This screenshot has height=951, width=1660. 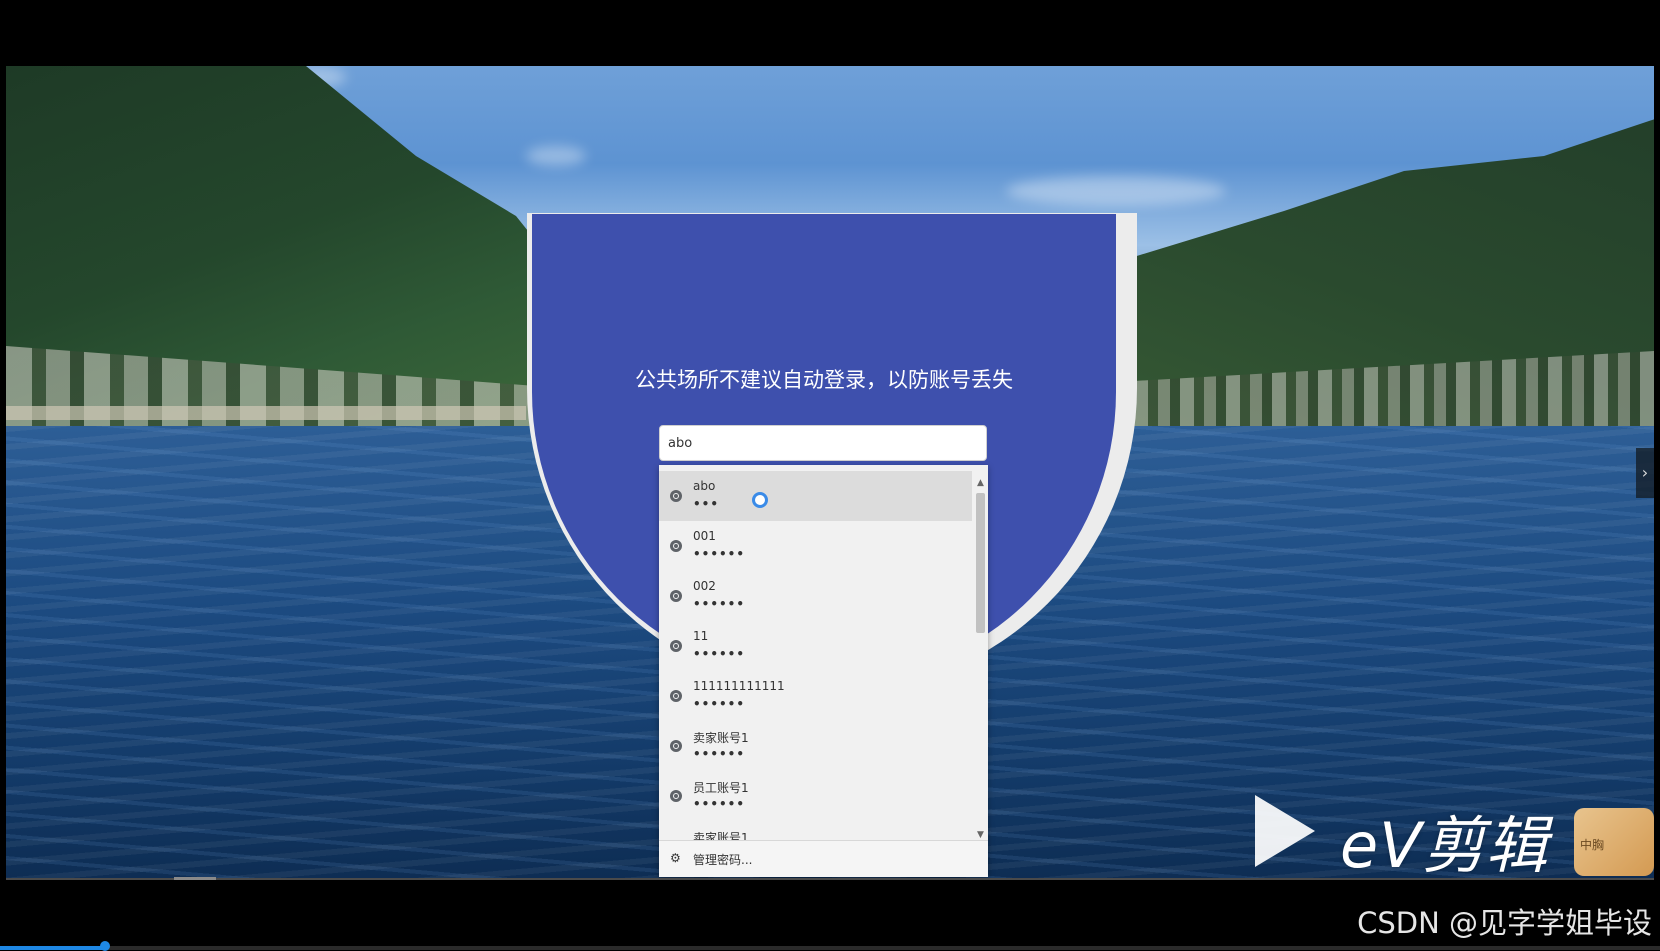 I want to click on frame-border, so click(x=830, y=879).